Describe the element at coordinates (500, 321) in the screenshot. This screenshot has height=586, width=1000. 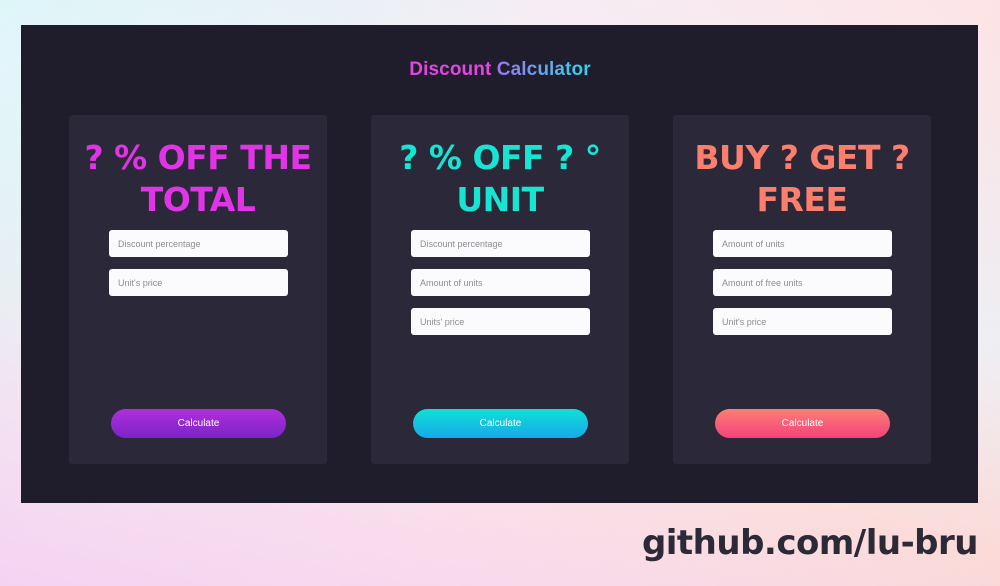
I see `units-price-input` at that location.